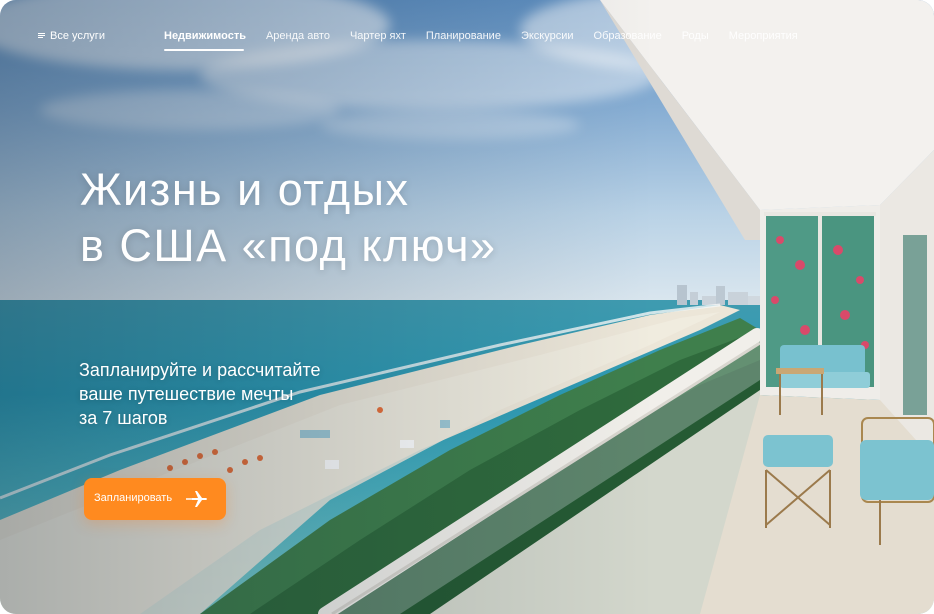 This screenshot has width=934, height=614. Describe the element at coordinates (298, 36) in the screenshot. I see `nav-link-car-rental: Аренда авто` at that location.